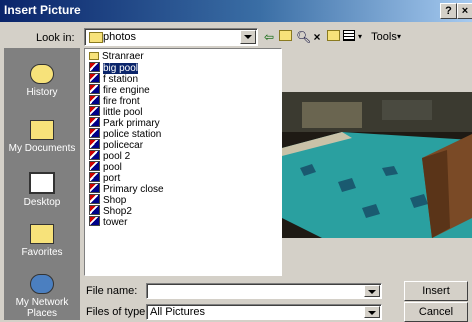 Image resolution: width=472 pixels, height=322 pixels. I want to click on tools-dropdown-icon: ▾, so click(399, 37).